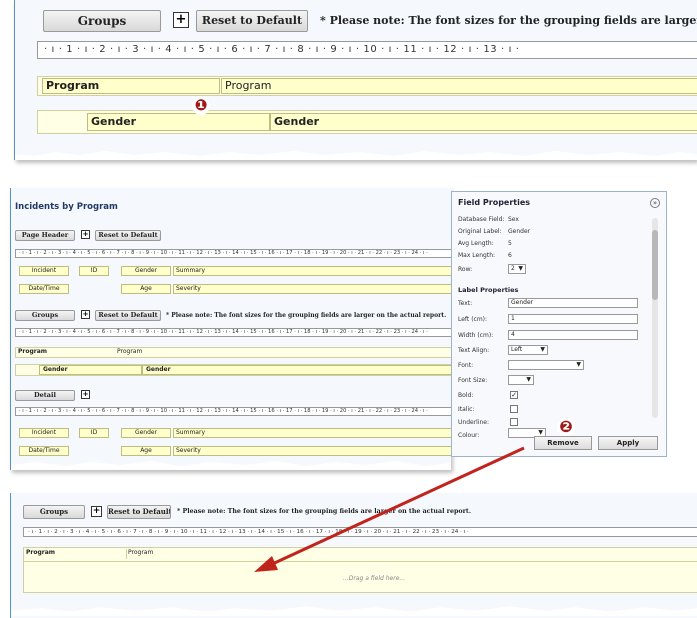 The image size is (697, 618). I want to click on remove-button: Remove, so click(563, 443).